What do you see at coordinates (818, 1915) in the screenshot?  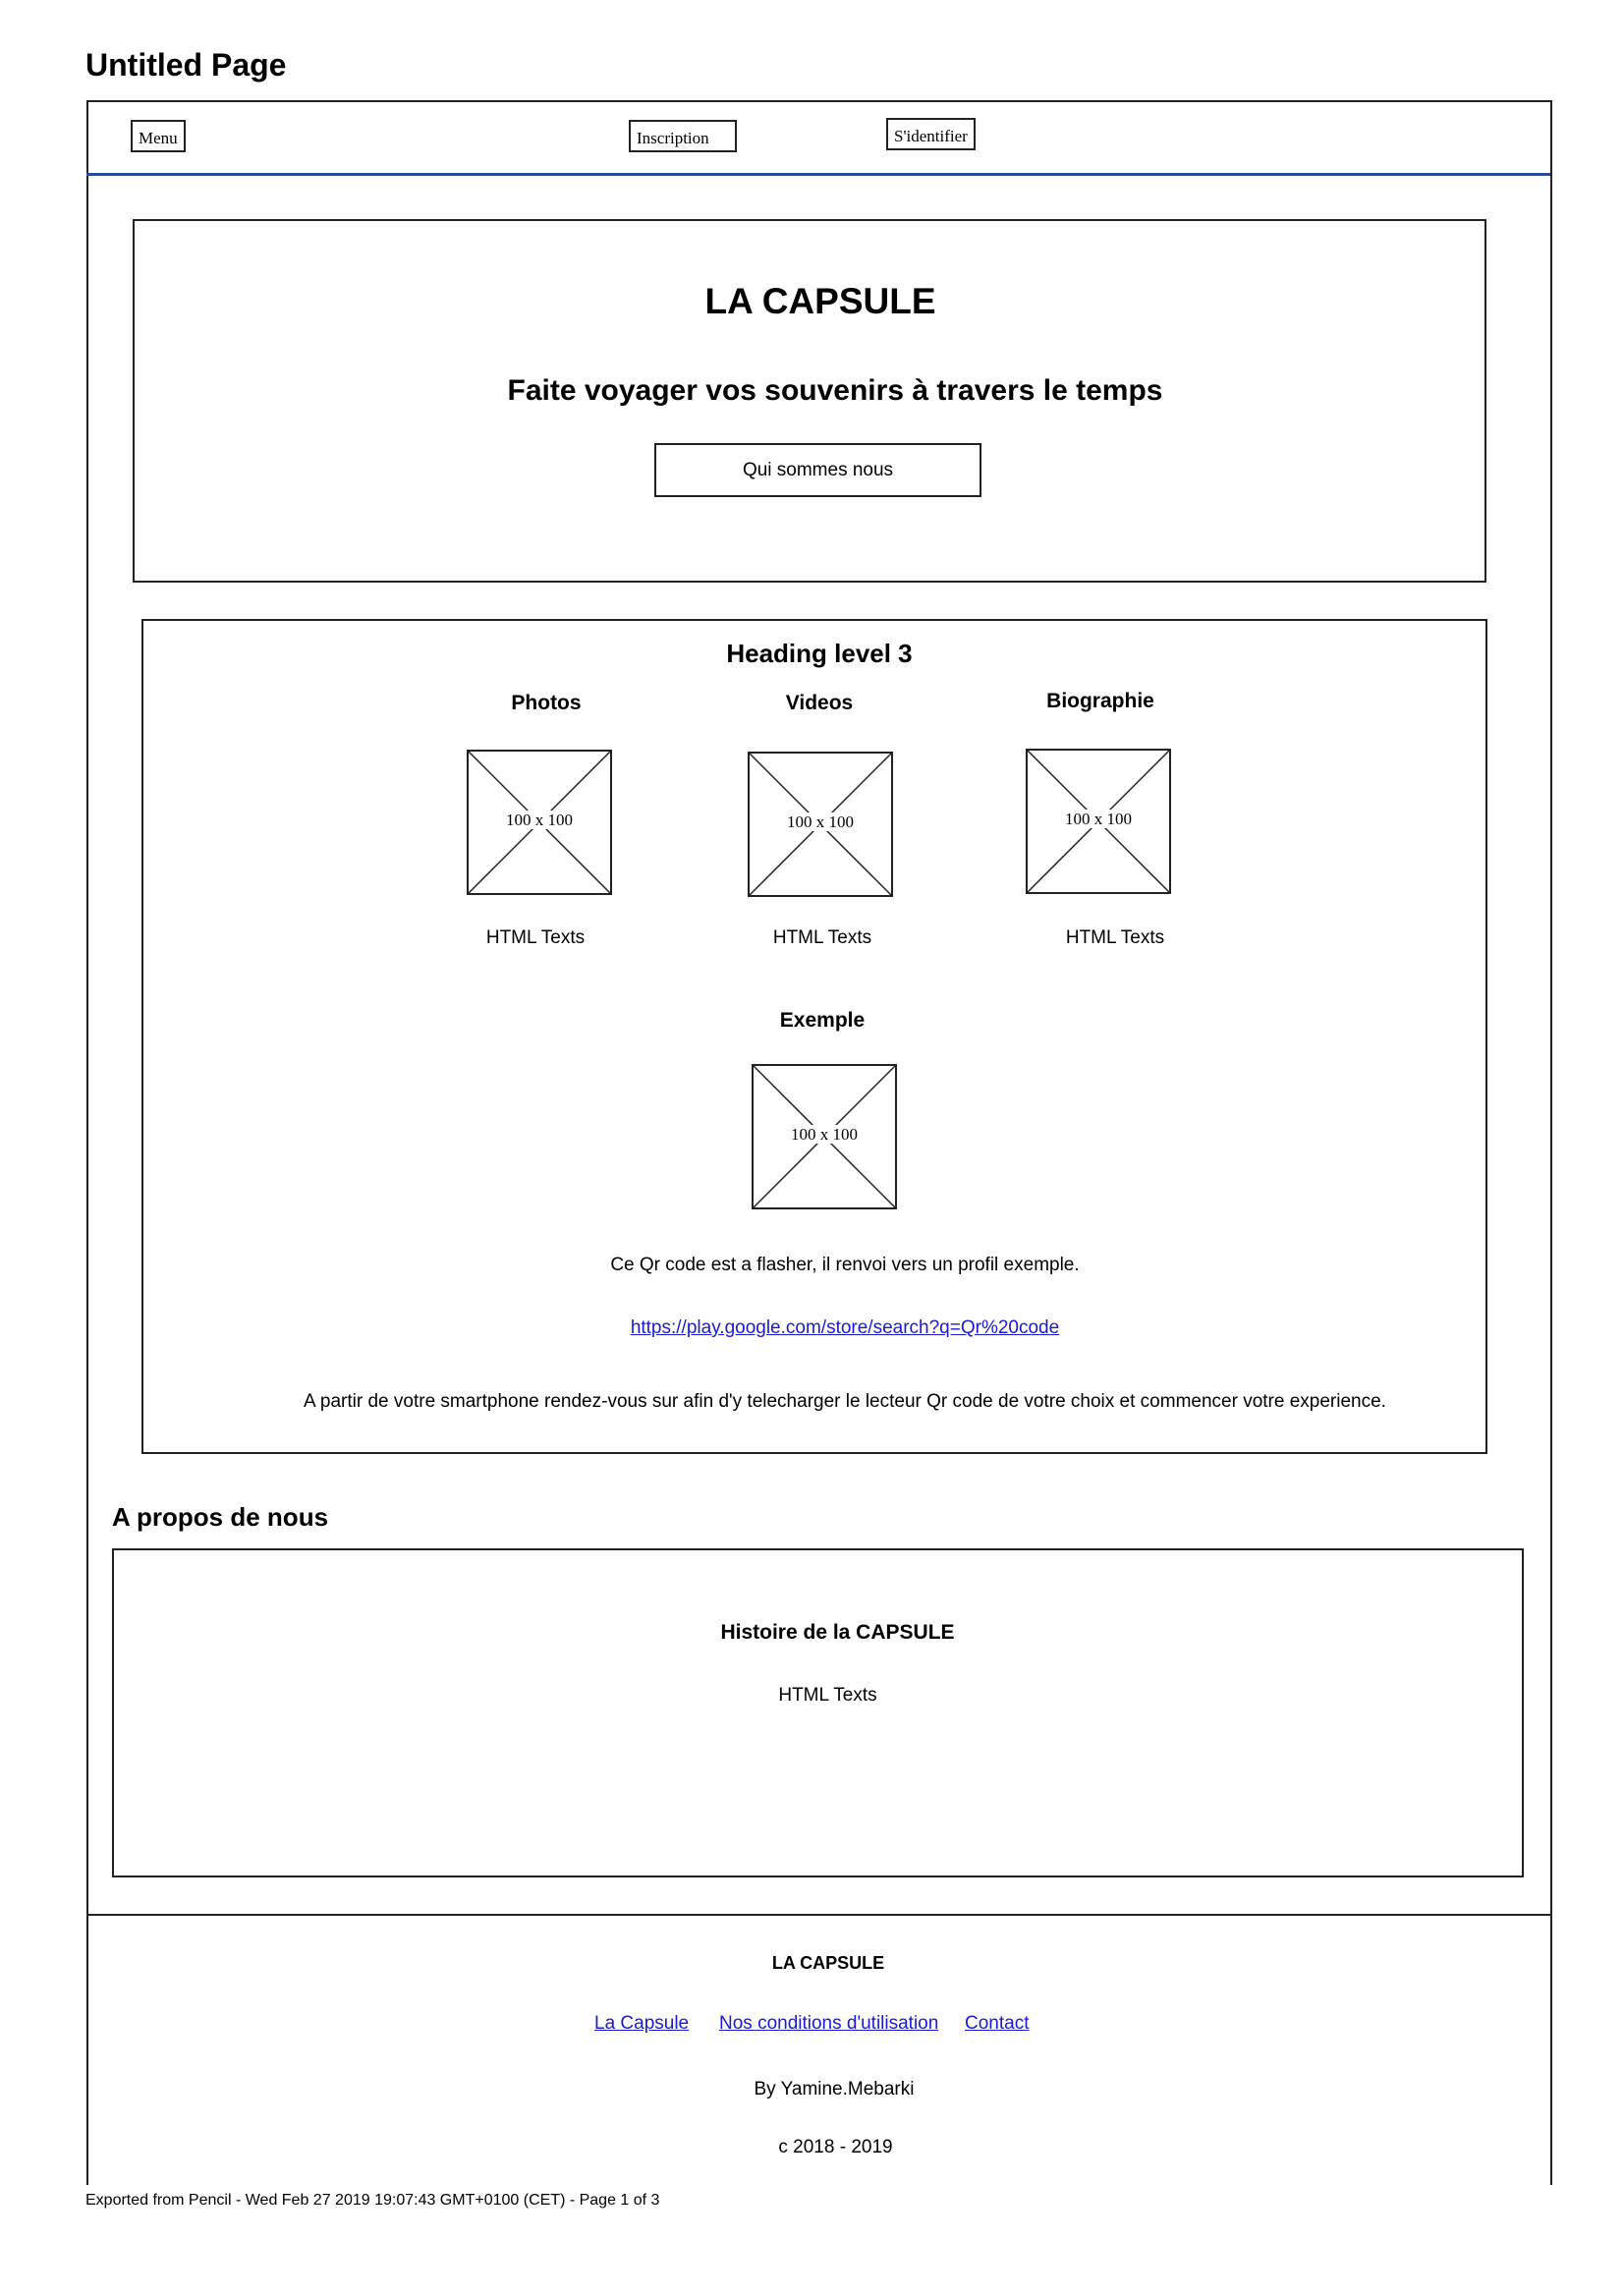 I see `footer-divider` at bounding box center [818, 1915].